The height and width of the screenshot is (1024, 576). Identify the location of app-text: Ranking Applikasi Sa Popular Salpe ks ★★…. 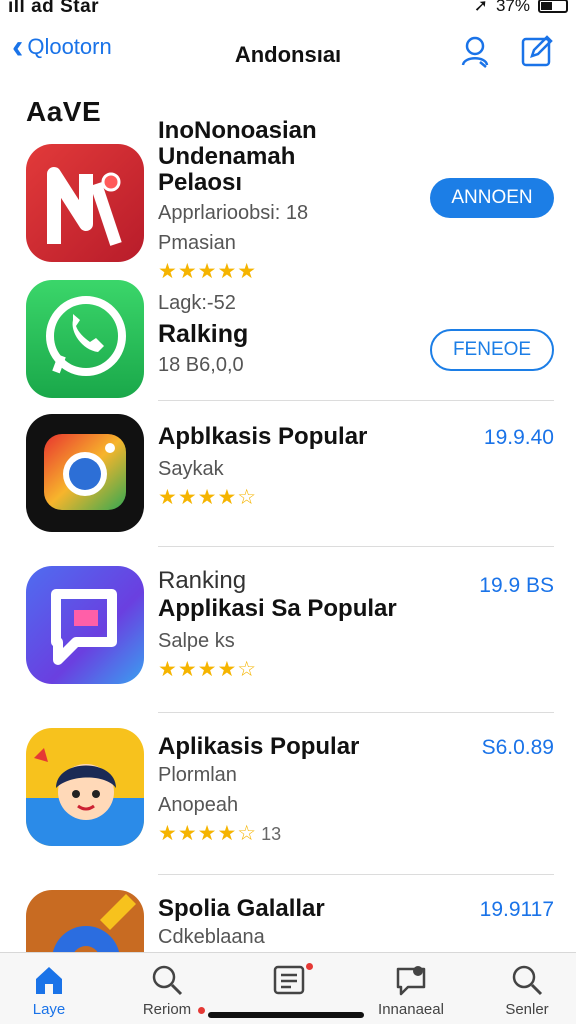
(277, 625).